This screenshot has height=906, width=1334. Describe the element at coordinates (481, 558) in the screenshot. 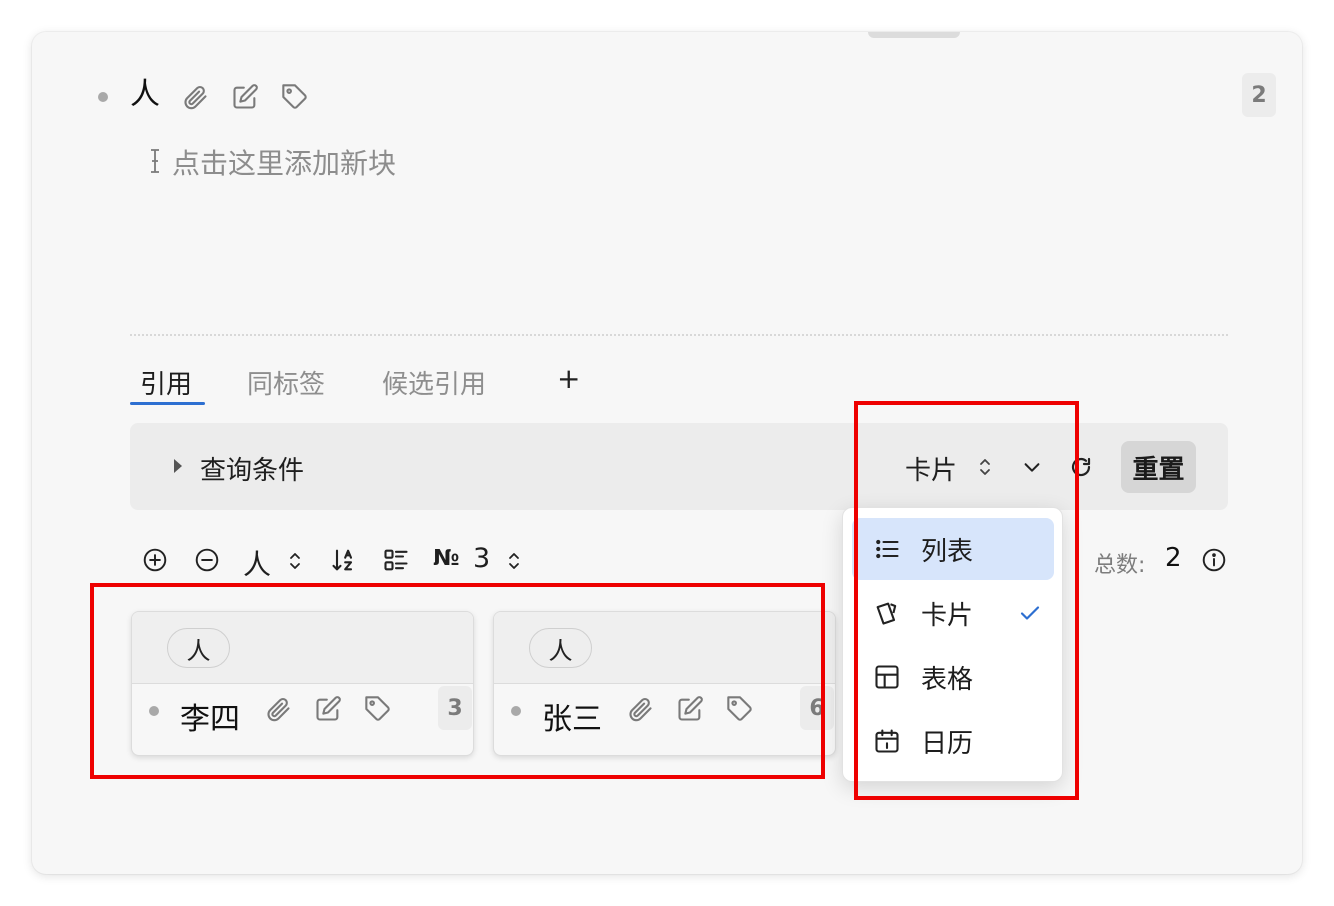

I see `page-size-select: 3` at that location.